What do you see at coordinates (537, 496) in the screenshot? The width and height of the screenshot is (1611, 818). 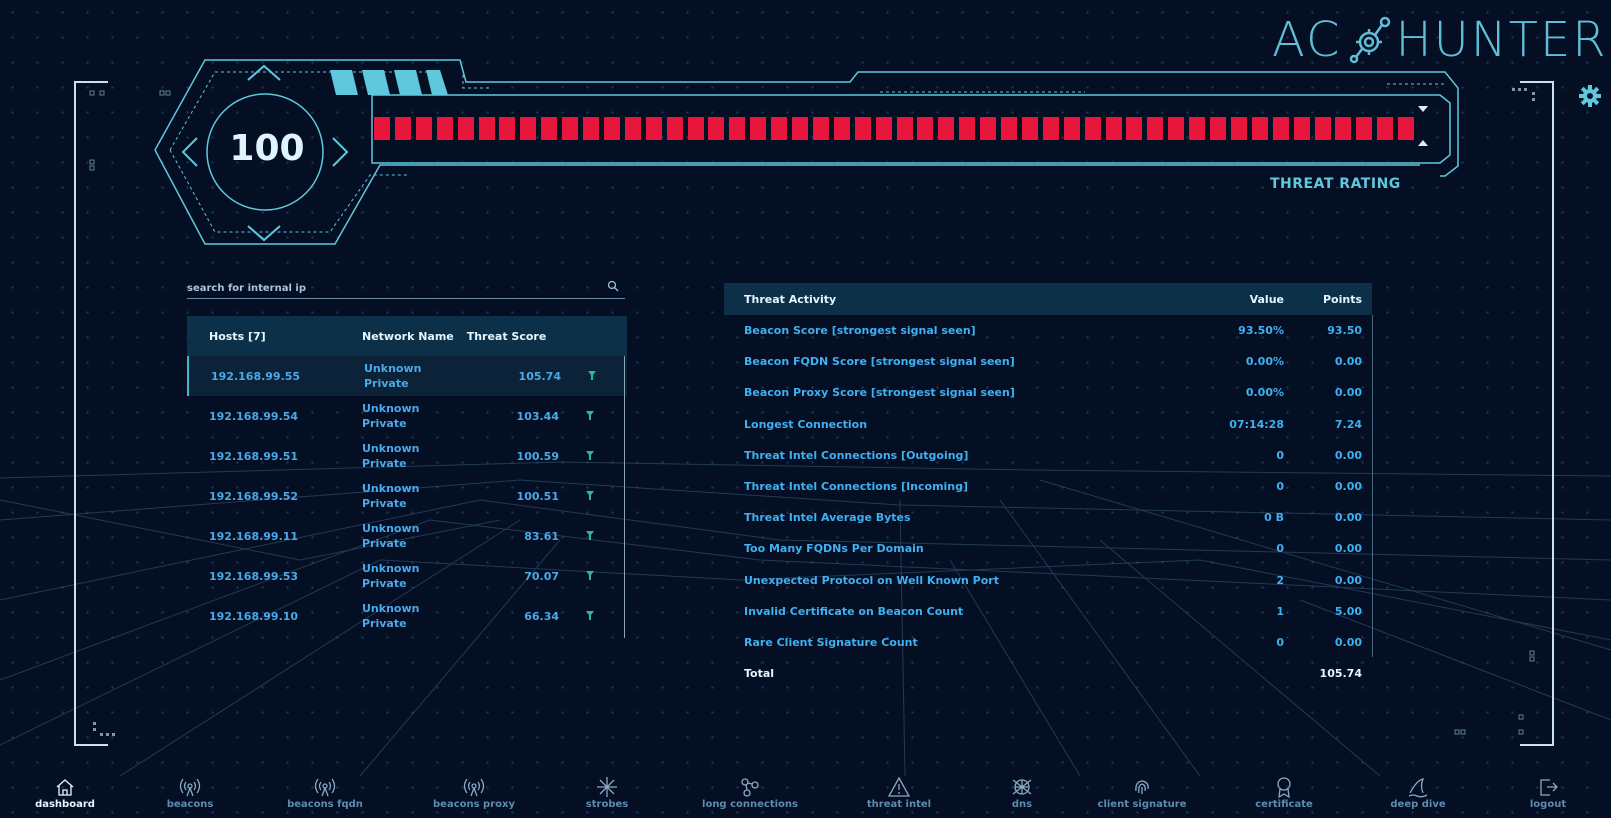 I see `host-threat-score: 100.51` at bounding box center [537, 496].